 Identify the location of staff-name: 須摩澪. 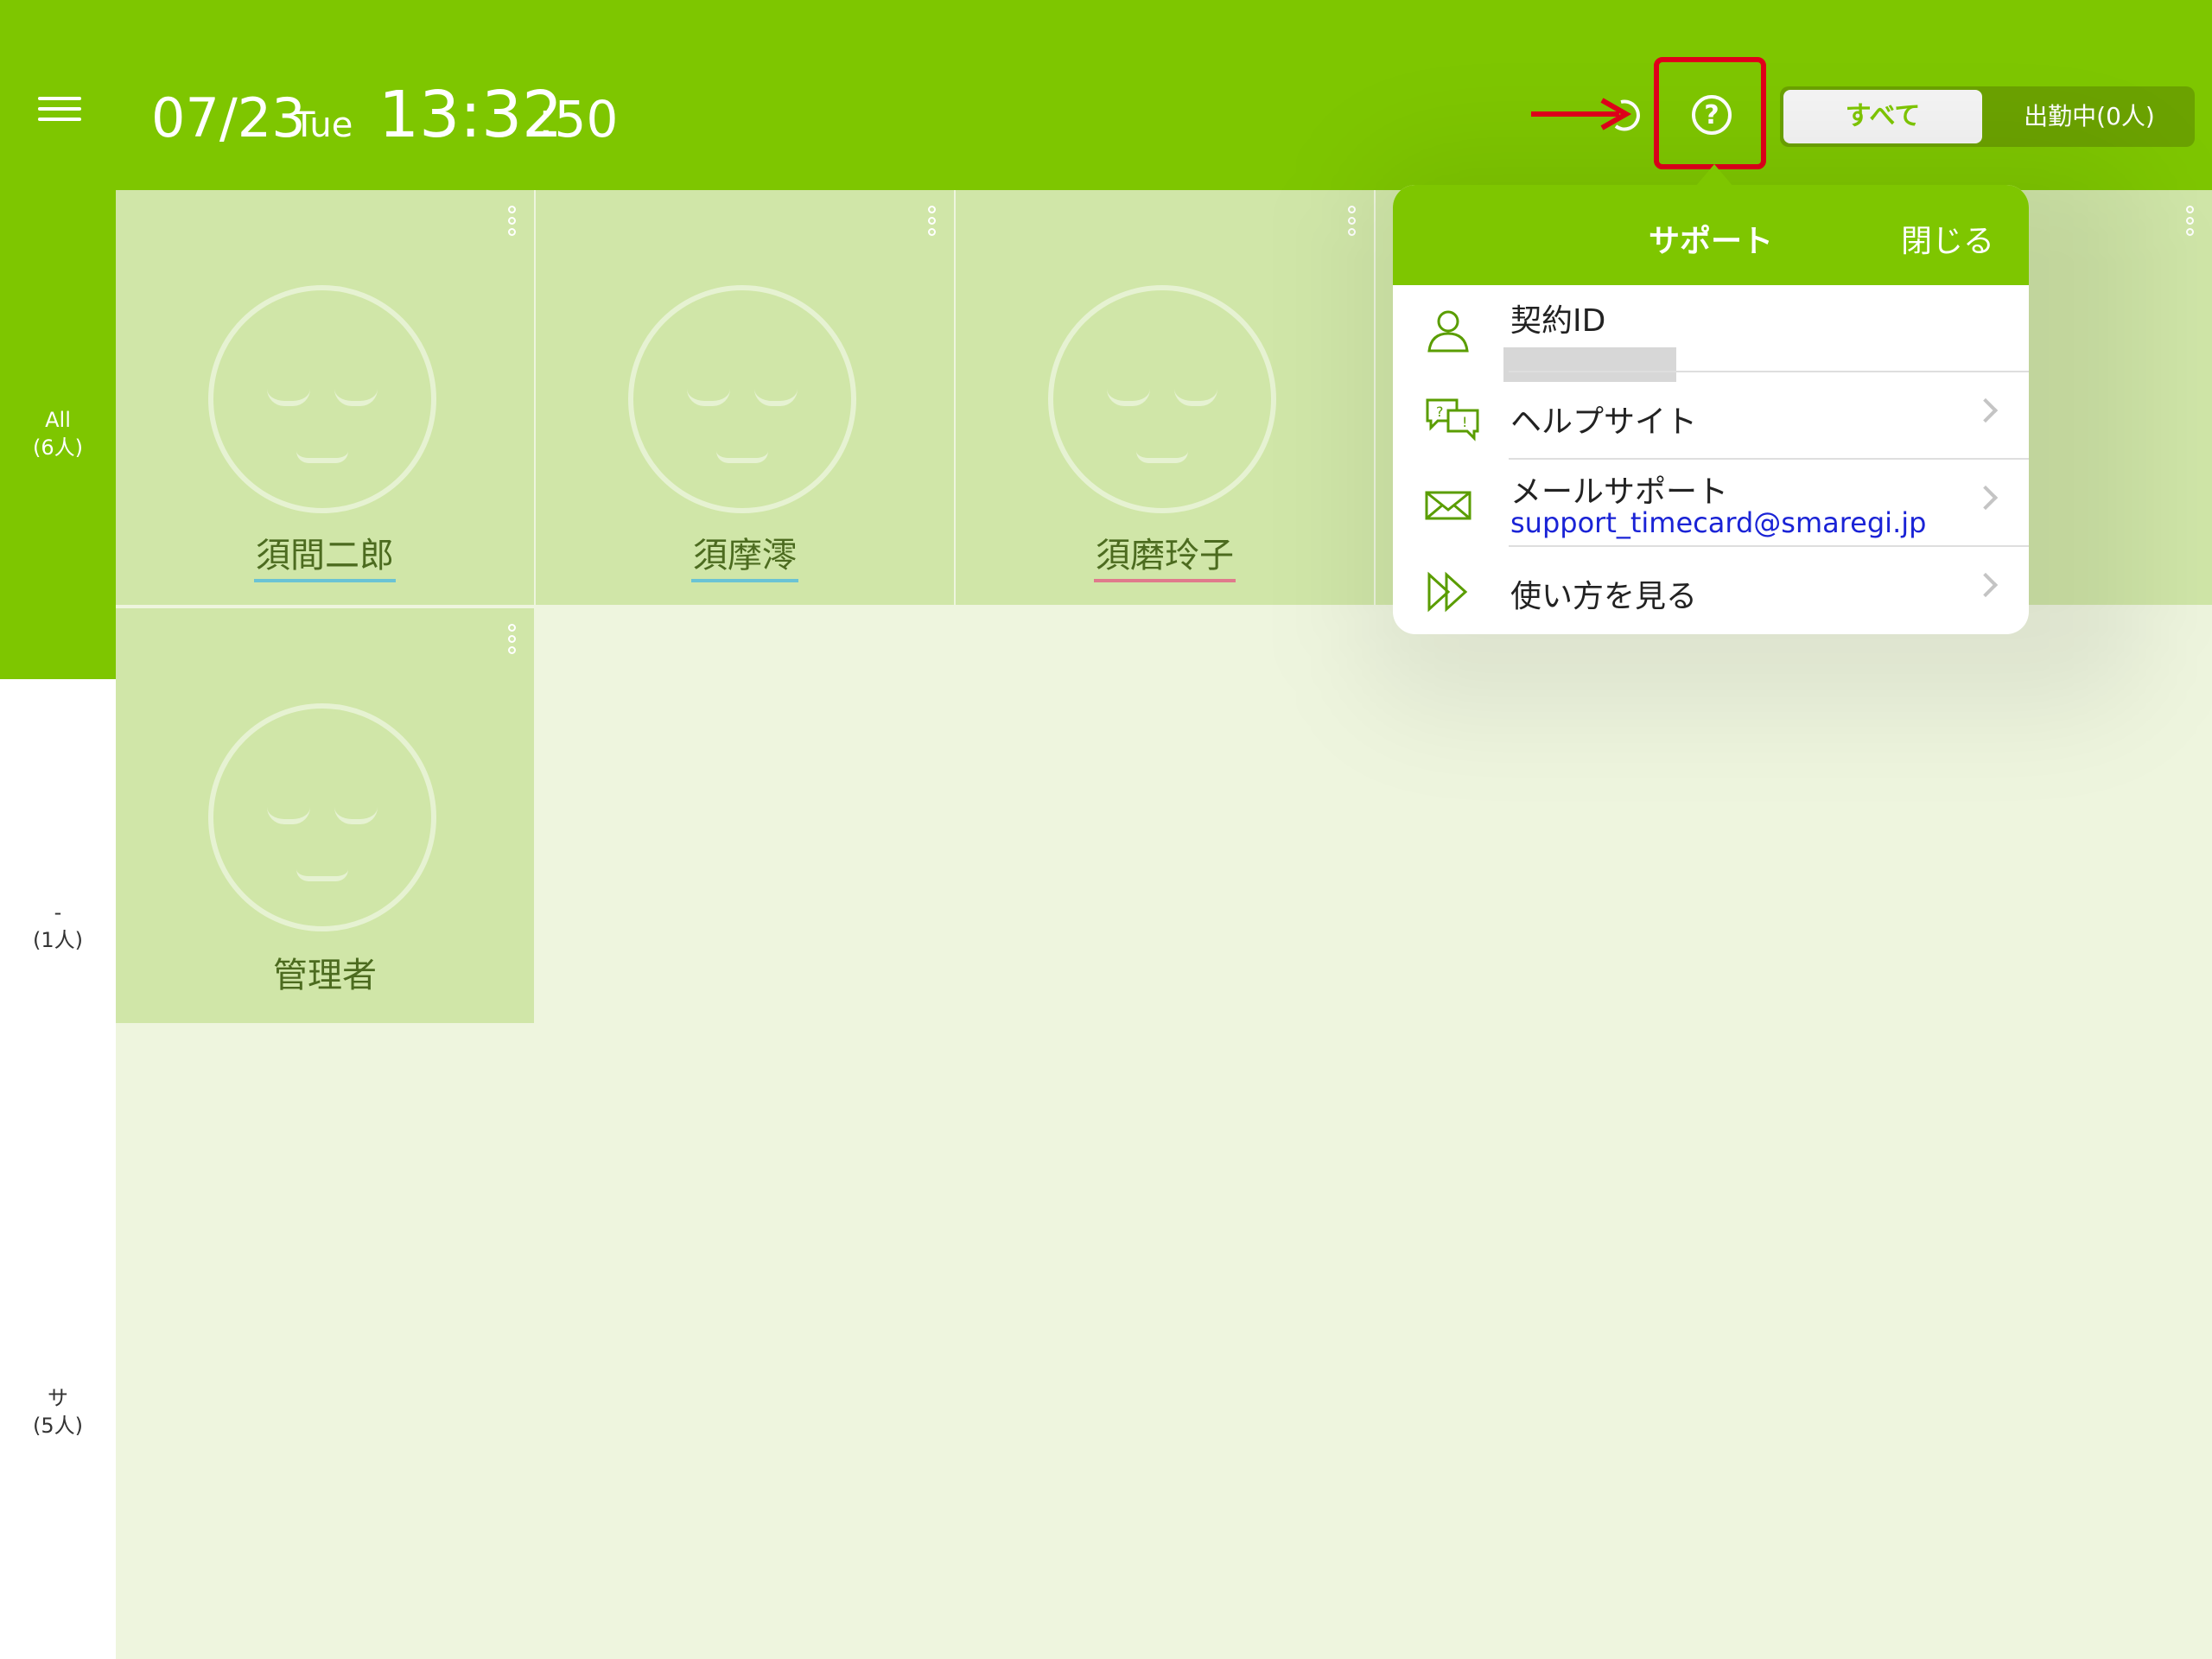
(744, 559).